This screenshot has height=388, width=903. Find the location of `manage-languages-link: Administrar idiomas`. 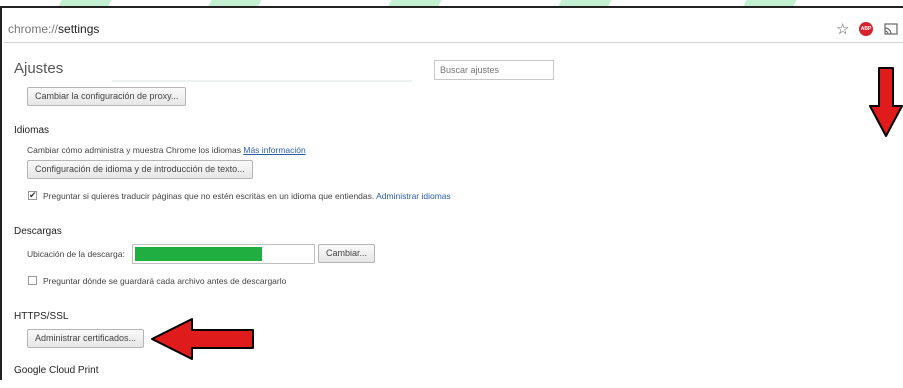

manage-languages-link: Administrar idiomas is located at coordinates (413, 196).